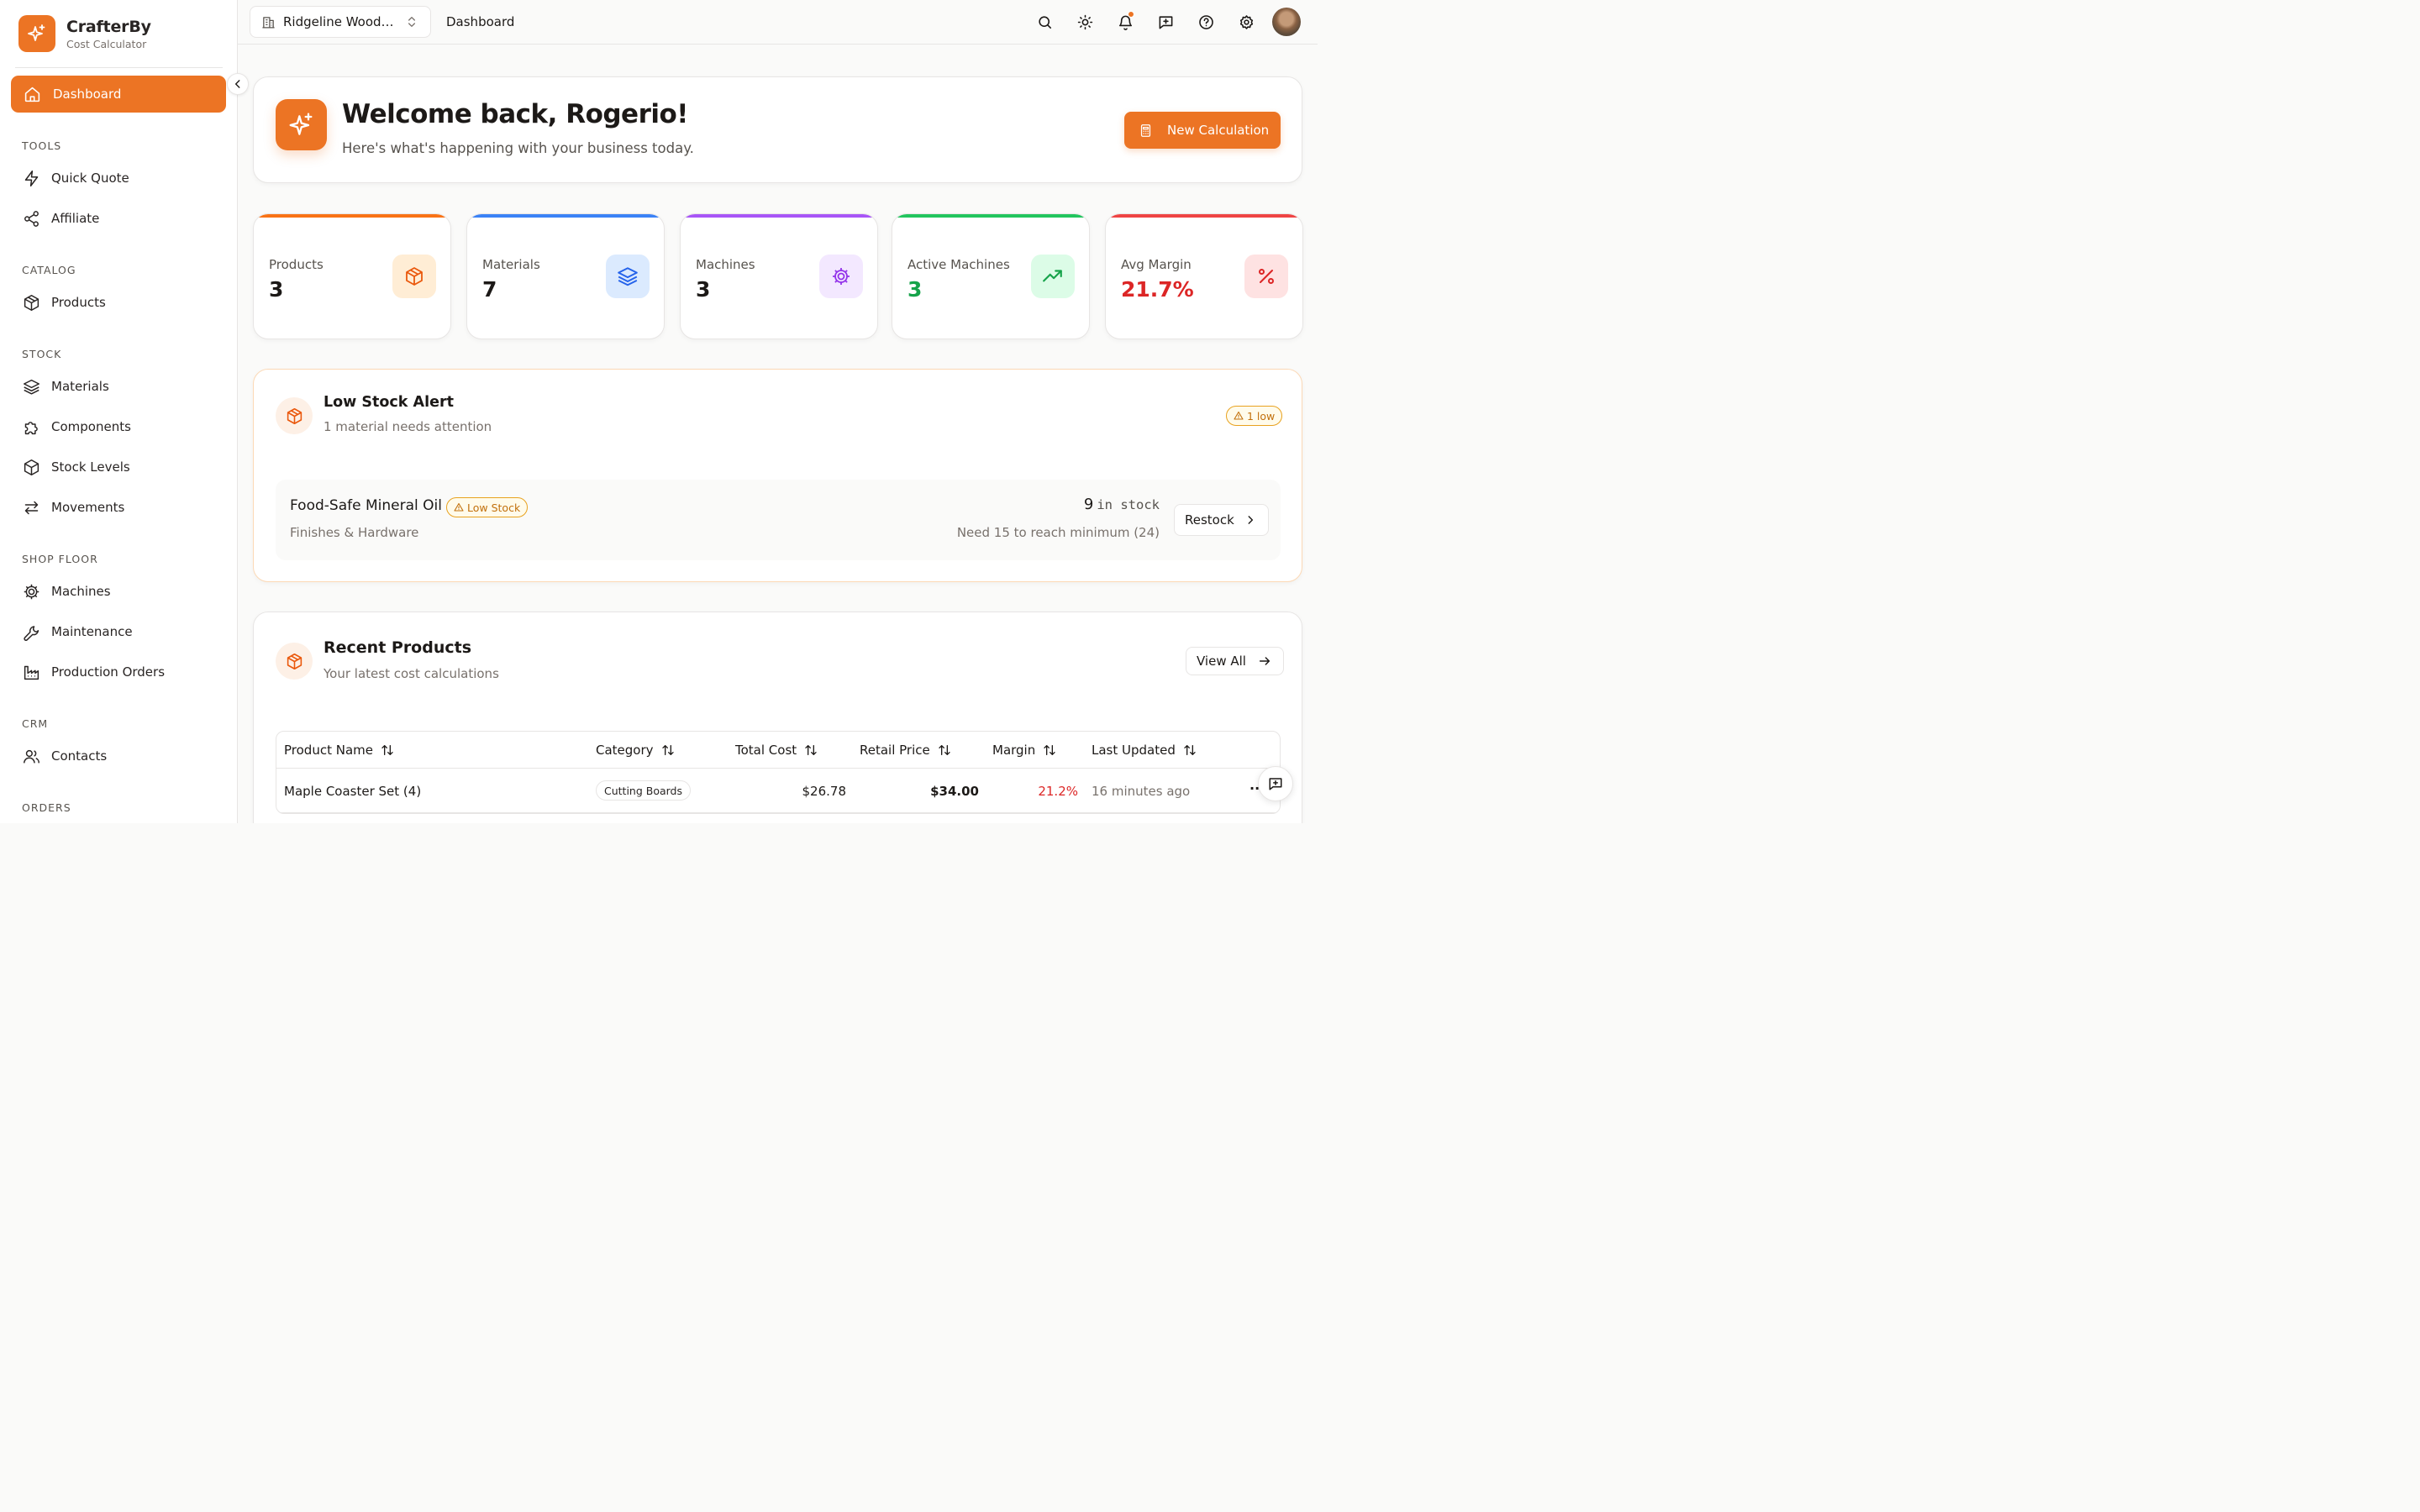  I want to click on last-updated: 16 minutes ago, so click(1141, 791).